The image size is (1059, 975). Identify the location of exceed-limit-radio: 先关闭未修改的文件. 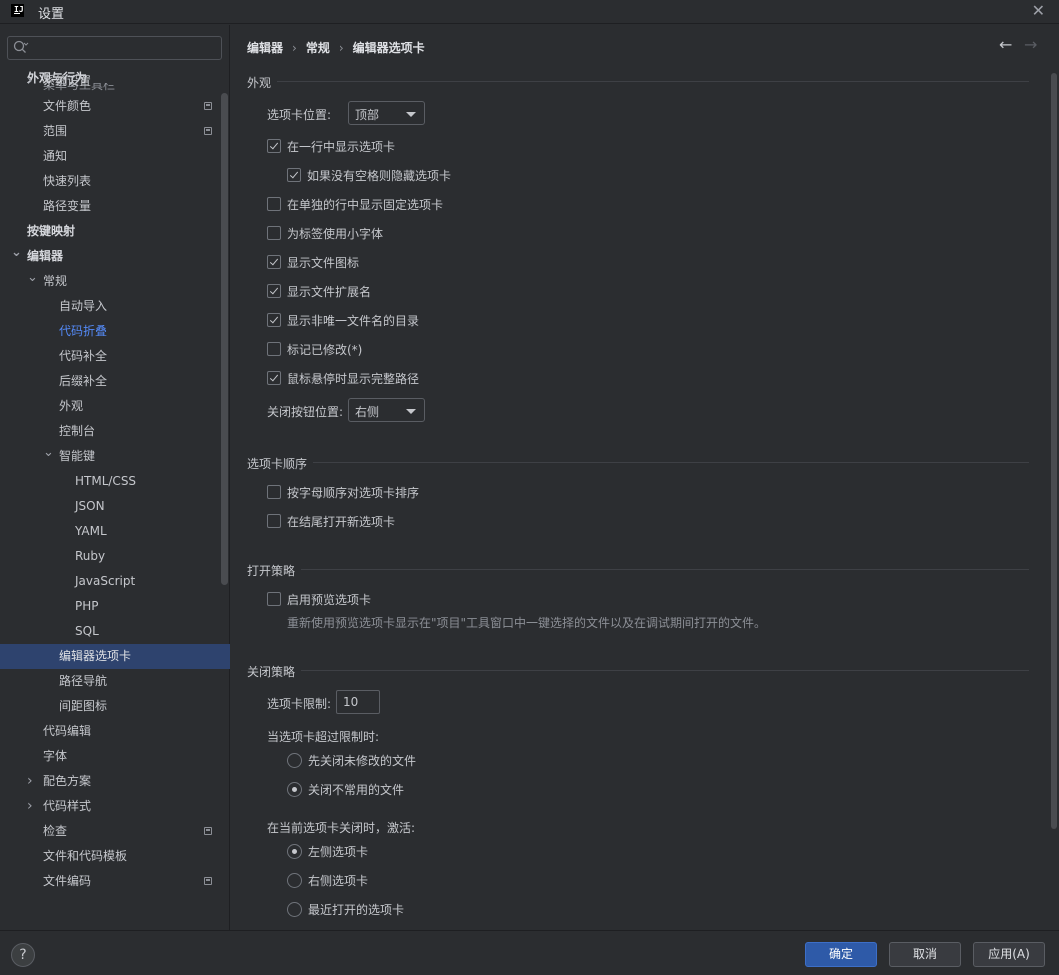
(387, 761).